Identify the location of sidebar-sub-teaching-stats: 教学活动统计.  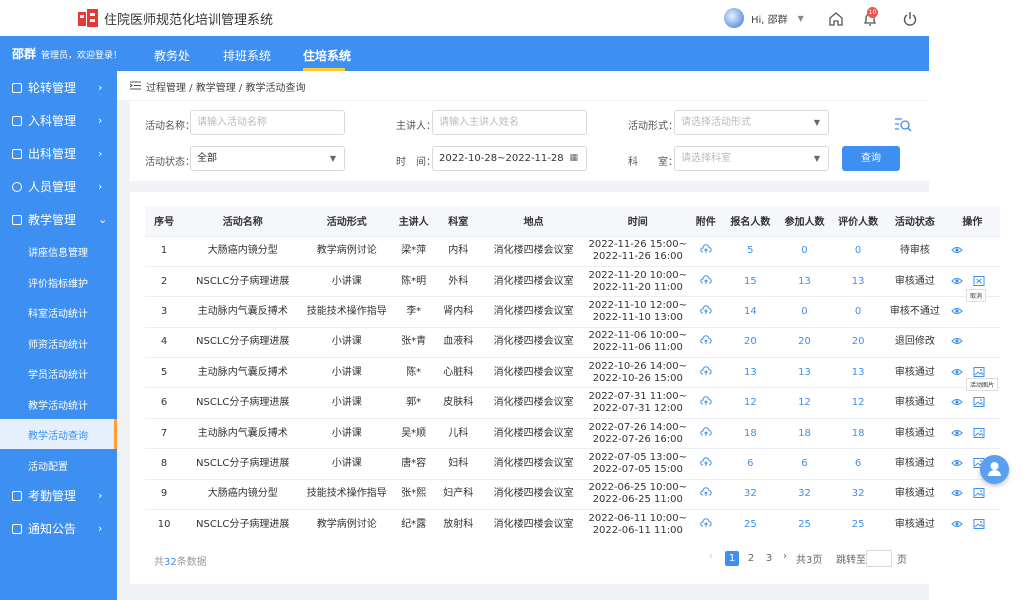
(58, 404).